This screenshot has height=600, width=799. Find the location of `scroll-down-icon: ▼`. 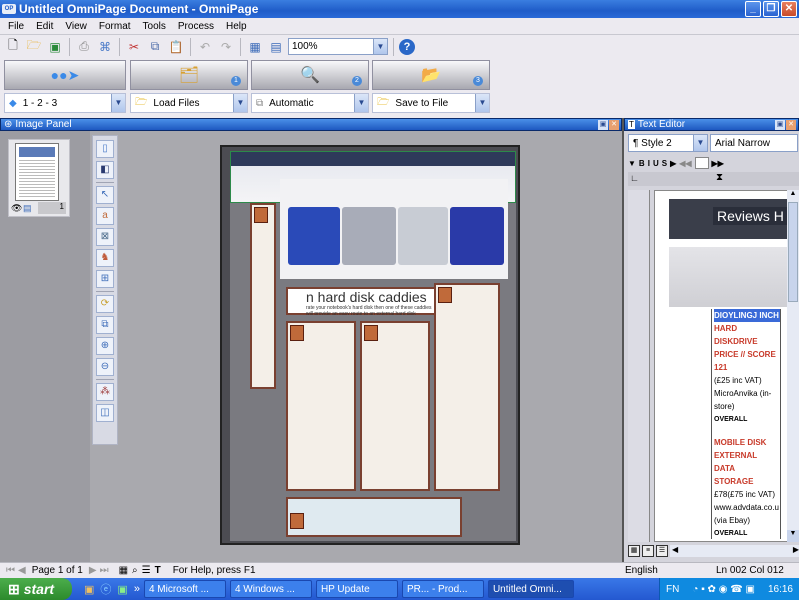

scroll-down-icon: ▼ is located at coordinates (793, 536).